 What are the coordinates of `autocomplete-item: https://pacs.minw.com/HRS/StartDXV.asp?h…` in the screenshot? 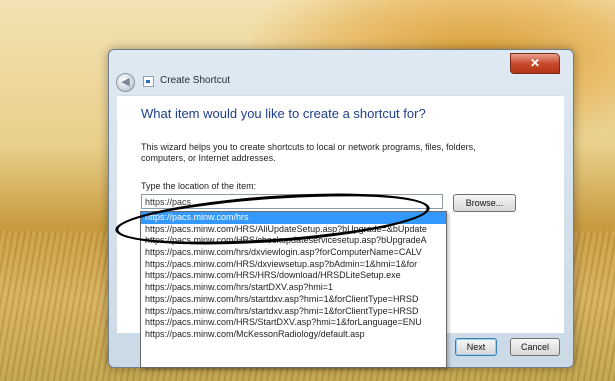 It's located at (293, 323).